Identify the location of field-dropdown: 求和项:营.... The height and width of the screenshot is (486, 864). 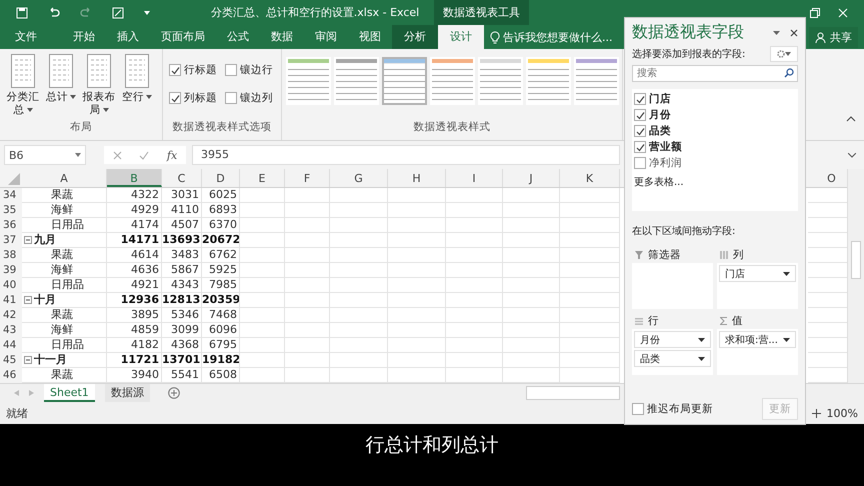
(757, 339).